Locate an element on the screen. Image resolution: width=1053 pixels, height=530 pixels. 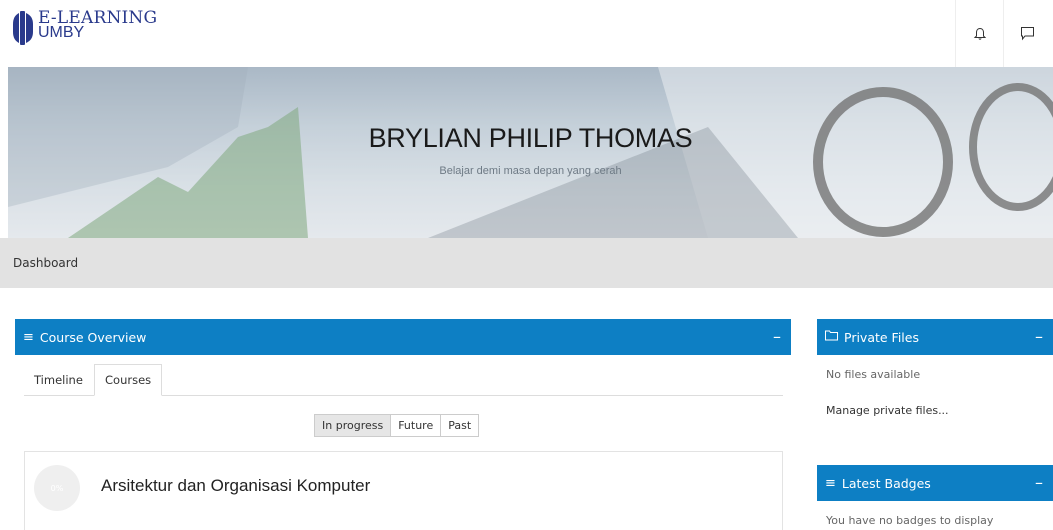
course-filter-group: In progress Future Past is located at coordinates (397, 425).